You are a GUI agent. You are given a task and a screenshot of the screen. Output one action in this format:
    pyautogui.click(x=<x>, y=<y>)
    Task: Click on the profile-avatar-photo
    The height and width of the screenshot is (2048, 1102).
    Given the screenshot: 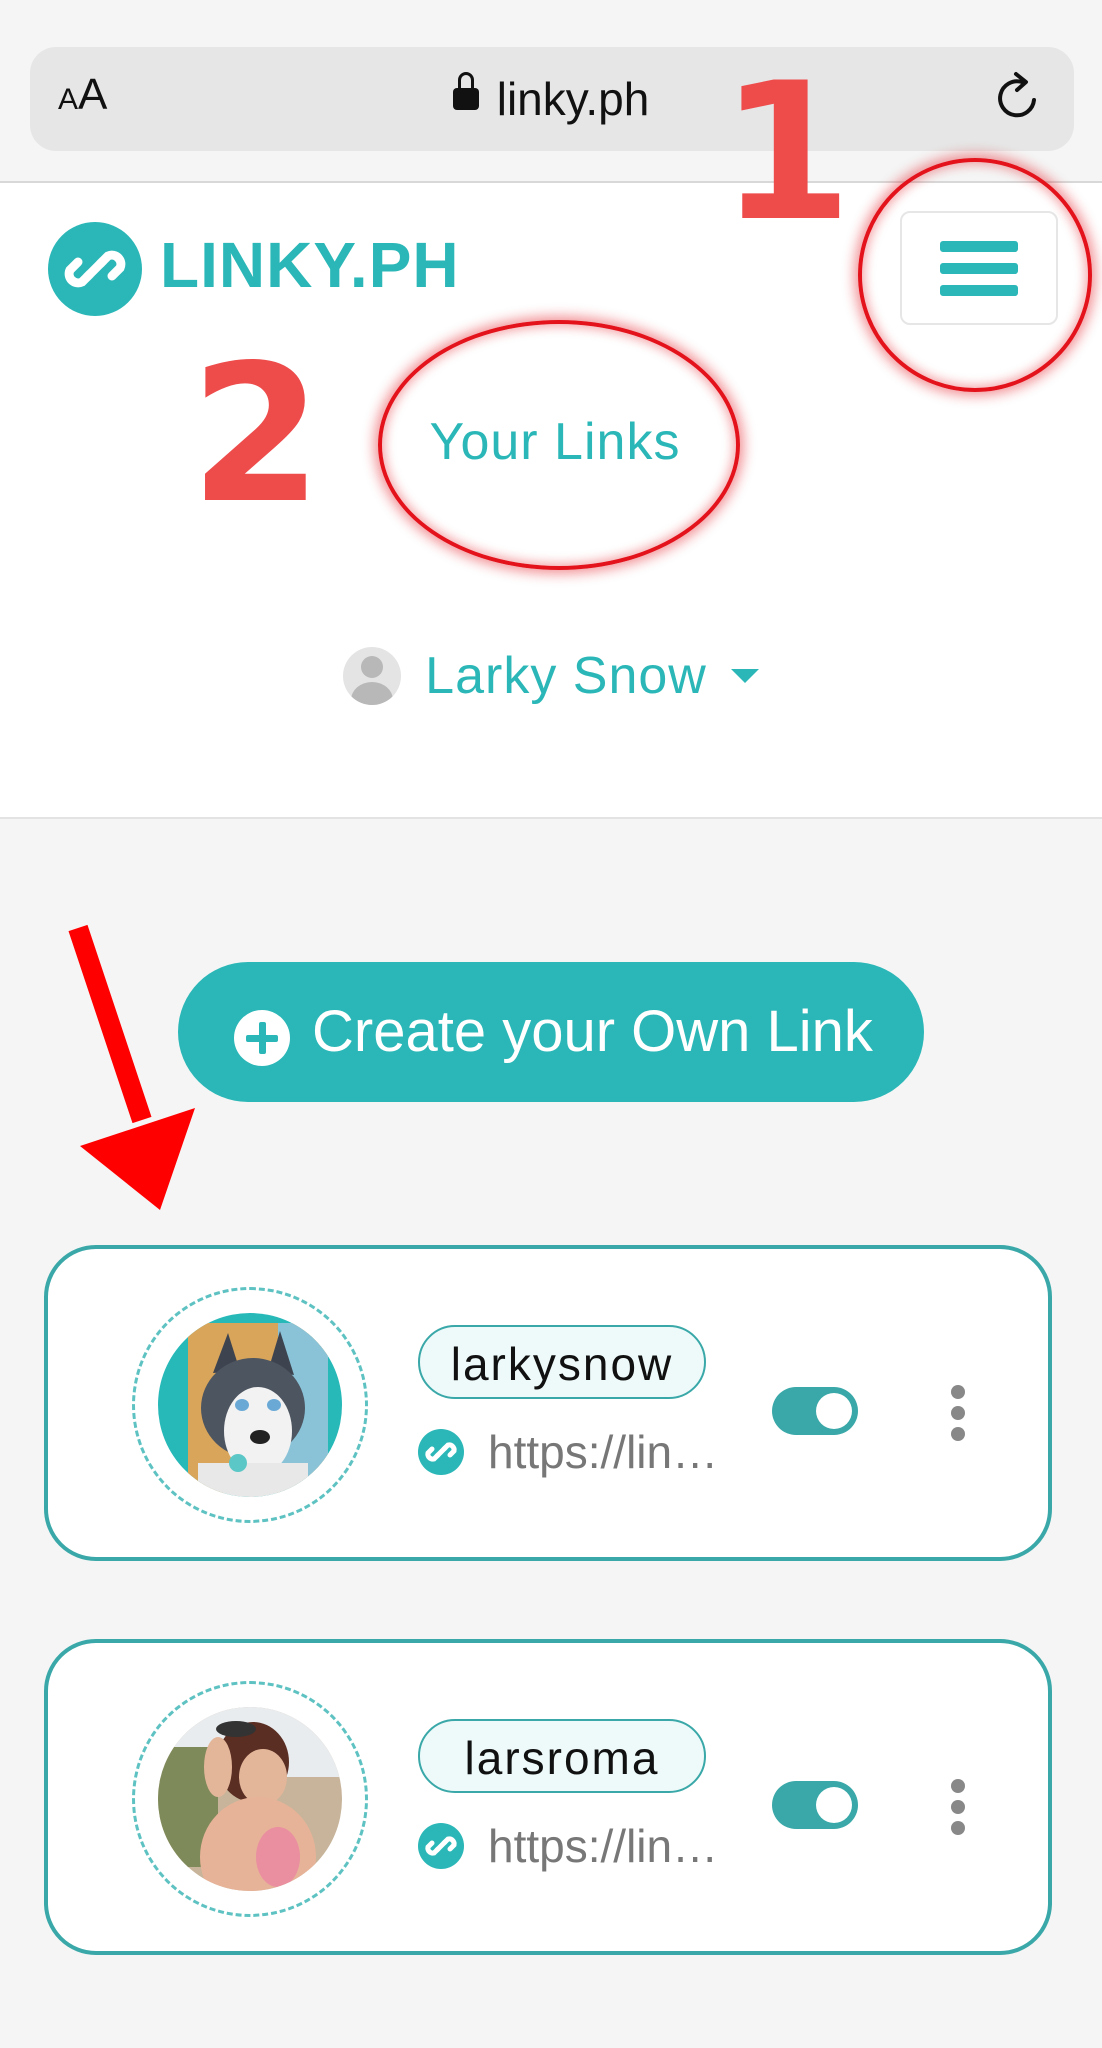 What is the action you would take?
    pyautogui.click(x=250, y=1799)
    